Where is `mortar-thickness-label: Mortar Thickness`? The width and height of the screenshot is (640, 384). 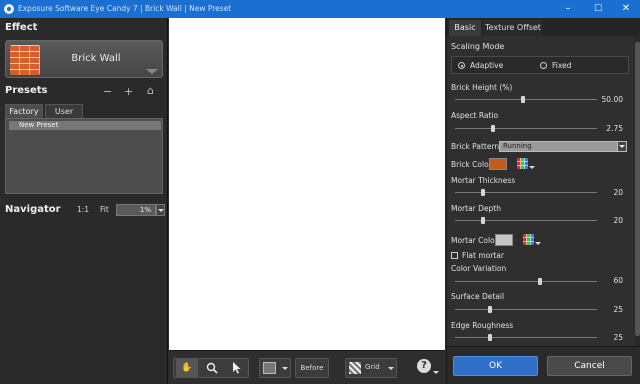
mortar-thickness-label: Mortar Thickness is located at coordinates (483, 180).